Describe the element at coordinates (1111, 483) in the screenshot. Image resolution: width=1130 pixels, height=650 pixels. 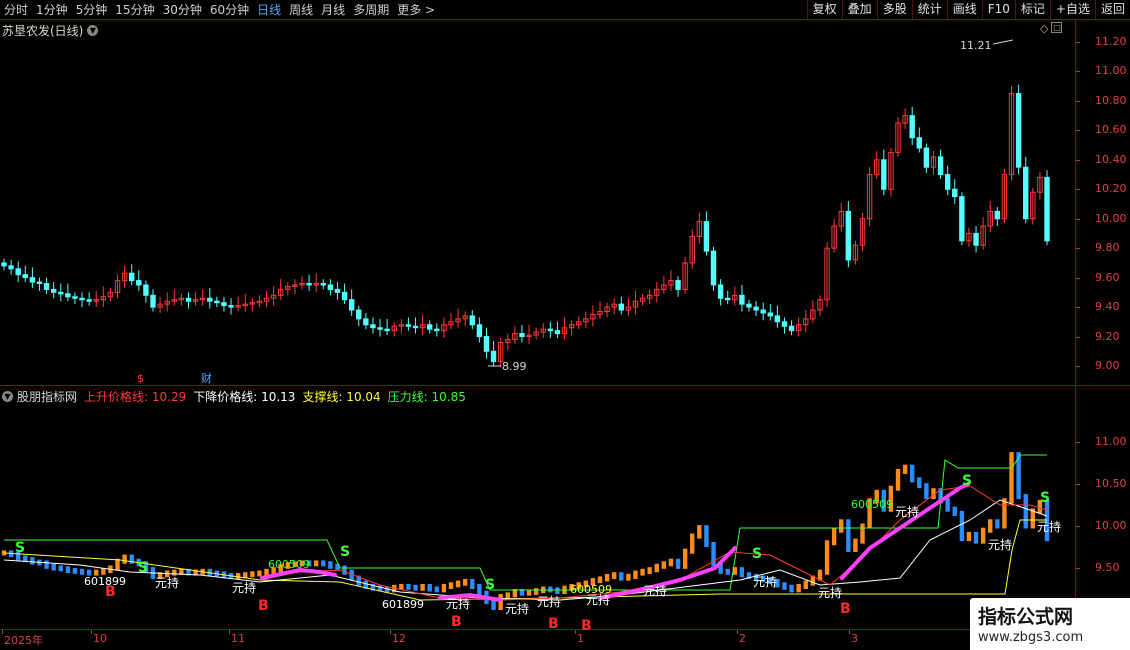
I see `y-tick-label: 10.50` at that location.